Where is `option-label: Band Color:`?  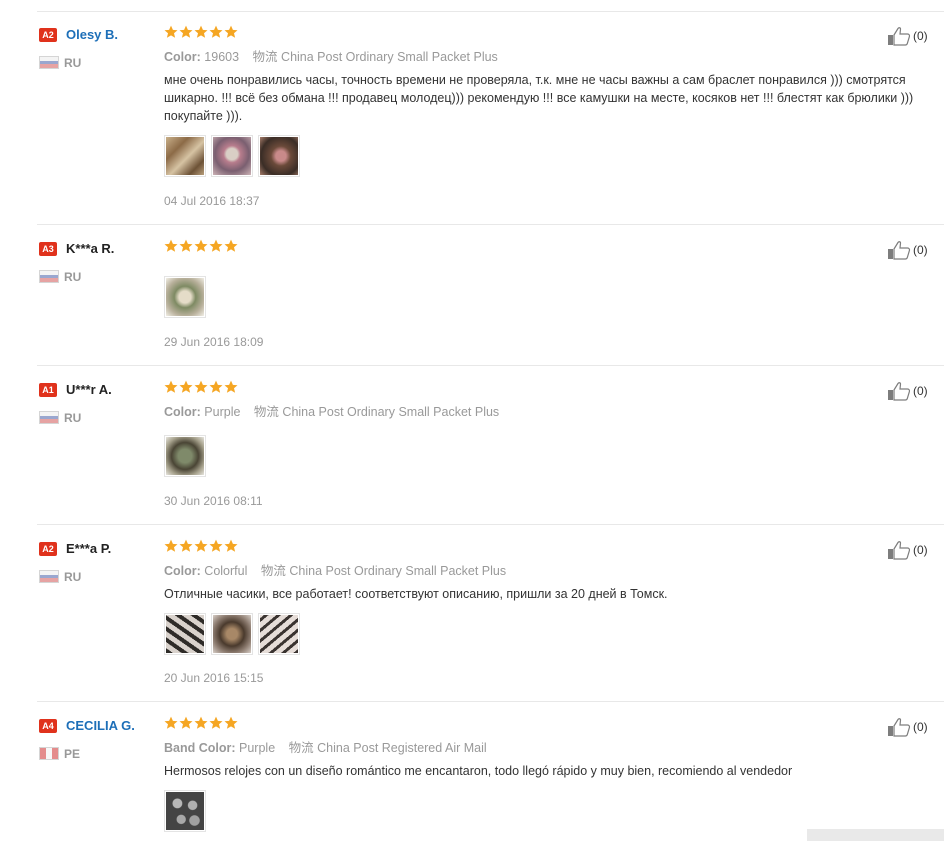 option-label: Band Color: is located at coordinates (200, 748).